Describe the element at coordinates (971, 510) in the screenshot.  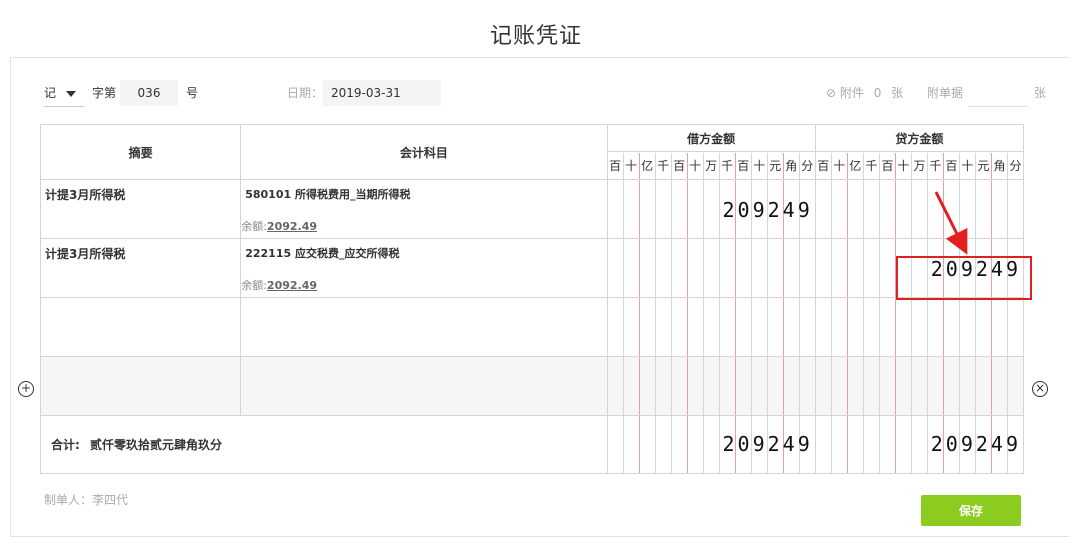
I see `save-button: 保存` at that location.